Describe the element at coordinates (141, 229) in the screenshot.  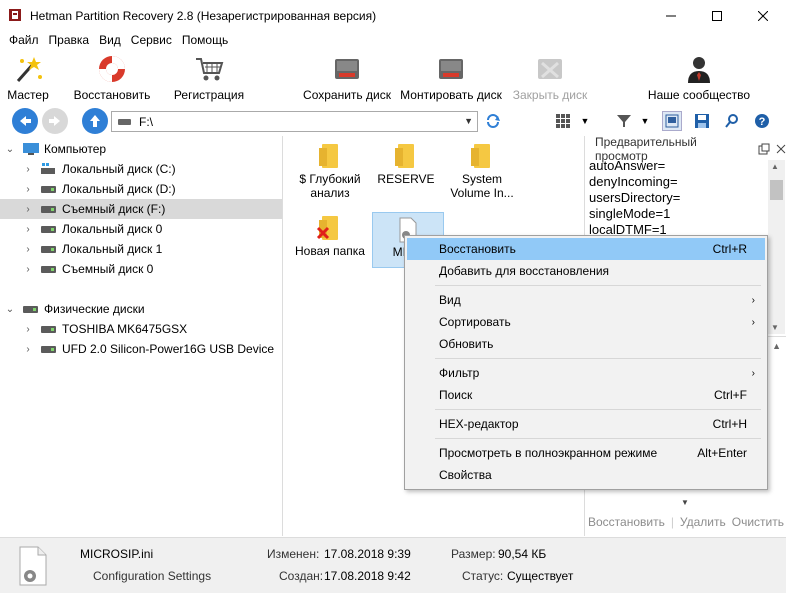
I see `tree-item-drive: › Локальный диск 0` at that location.